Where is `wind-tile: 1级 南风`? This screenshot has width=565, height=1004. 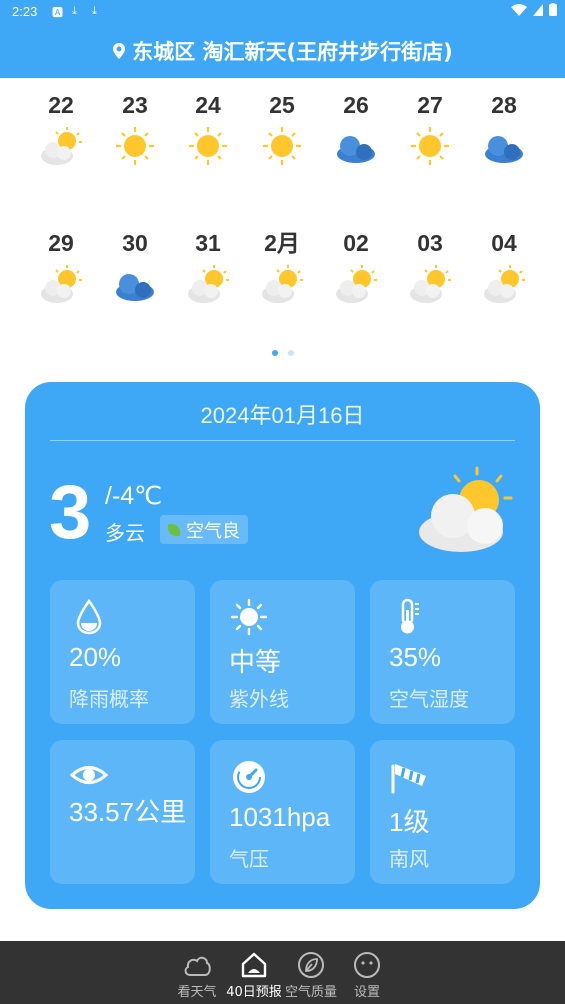
wind-tile: 1级 南风 is located at coordinates (442, 812).